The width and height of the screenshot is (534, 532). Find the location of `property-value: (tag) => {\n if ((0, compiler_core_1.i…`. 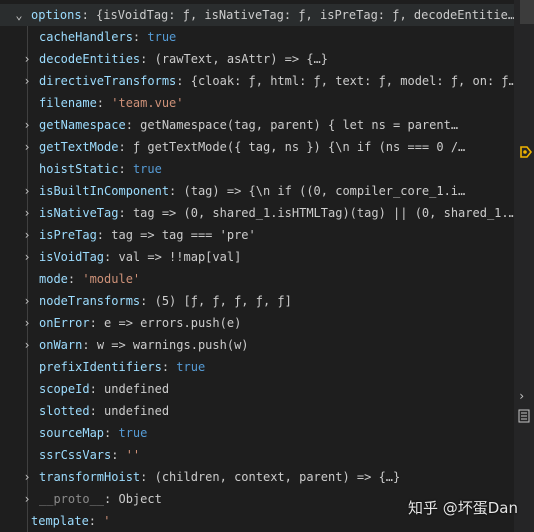

property-value: (tag) => {\n if ((0, compiler_core_1.i… is located at coordinates (324, 191).